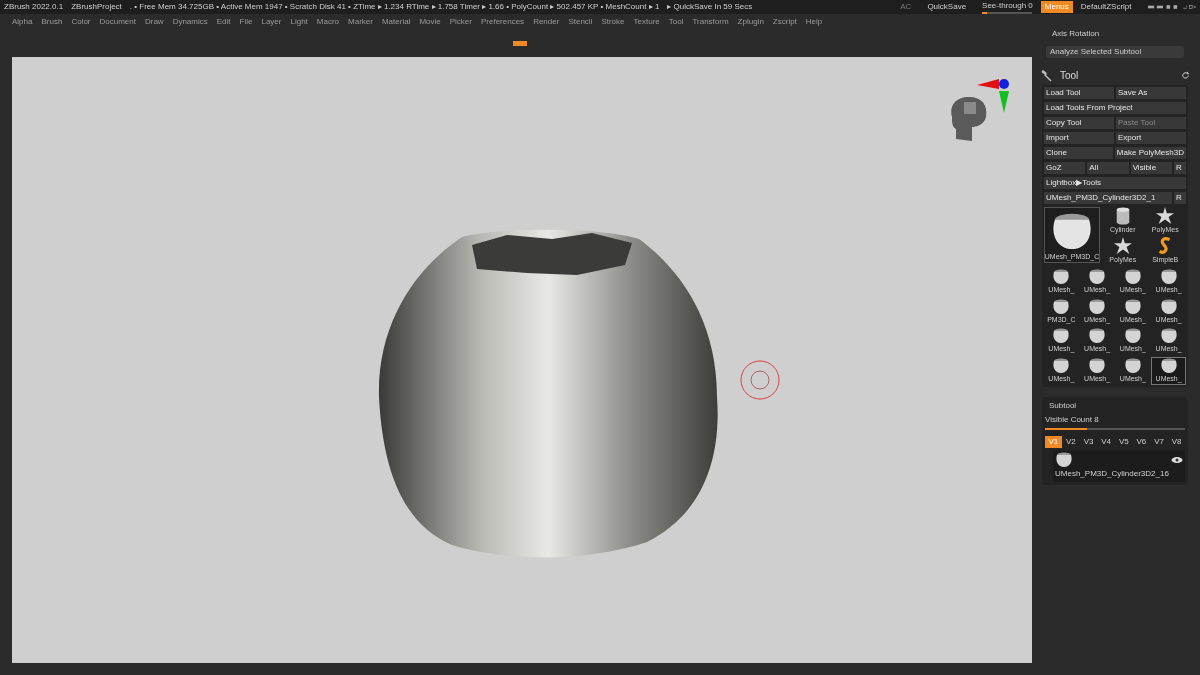  I want to click on tool-button: Export, so click(1151, 138).